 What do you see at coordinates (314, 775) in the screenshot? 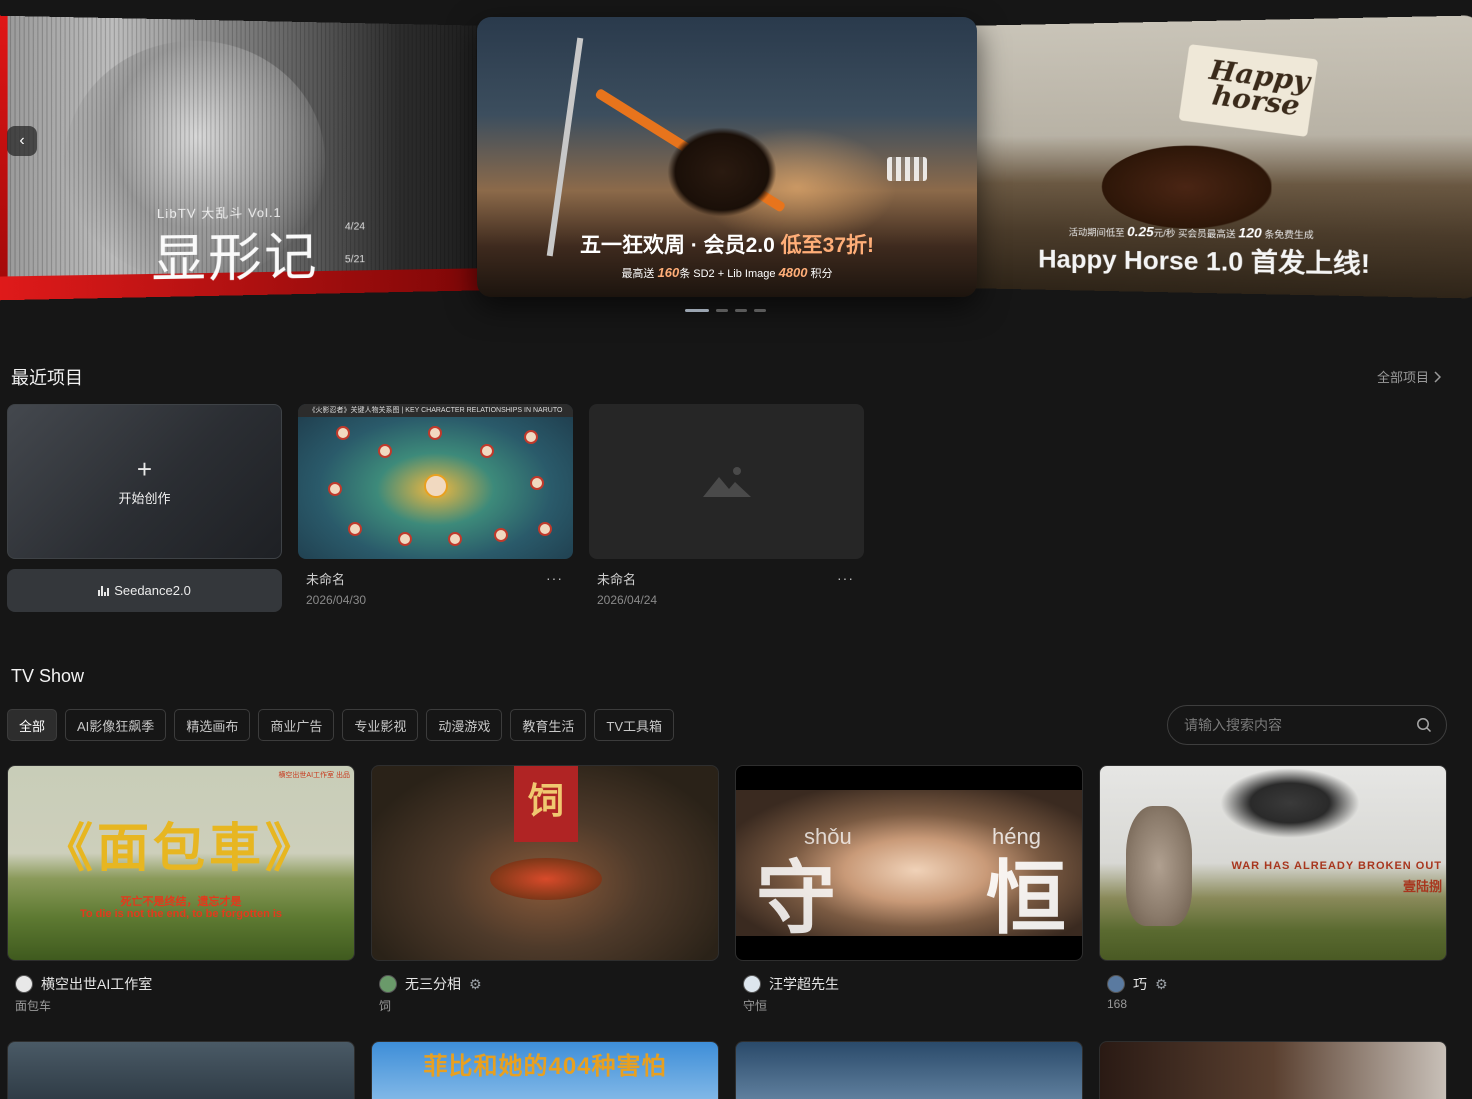
I see `poster-corner-text: 横空出世AI工作室 出品` at bounding box center [314, 775].